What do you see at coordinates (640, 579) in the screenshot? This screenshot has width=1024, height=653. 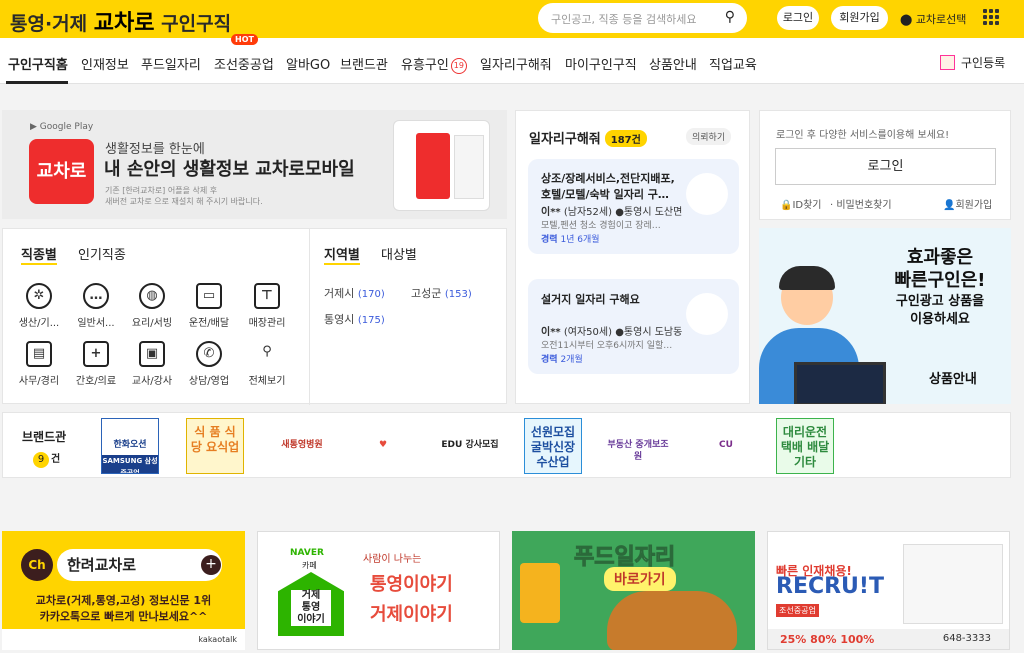 I see `food-banner-go: 바로가기` at bounding box center [640, 579].